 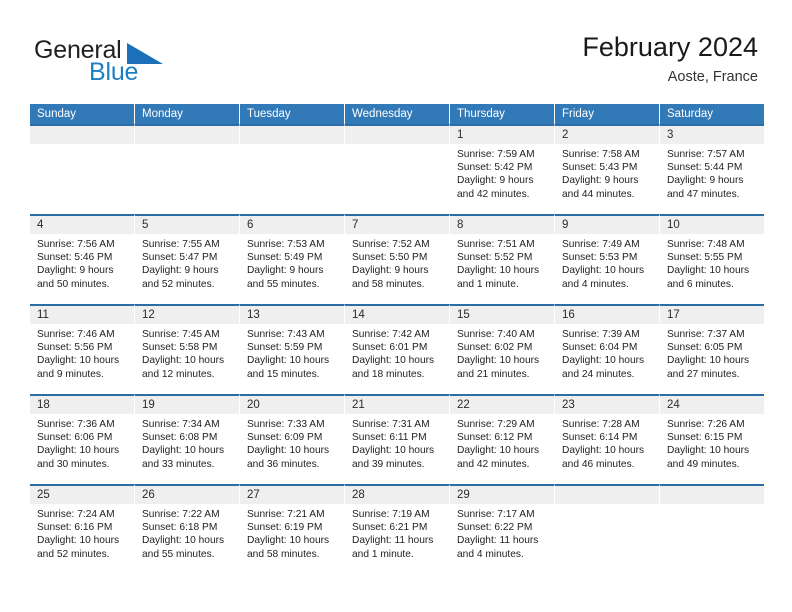 What do you see at coordinates (703, 194) in the screenshot?
I see `day-detail-line: and 47 minutes.` at bounding box center [703, 194].